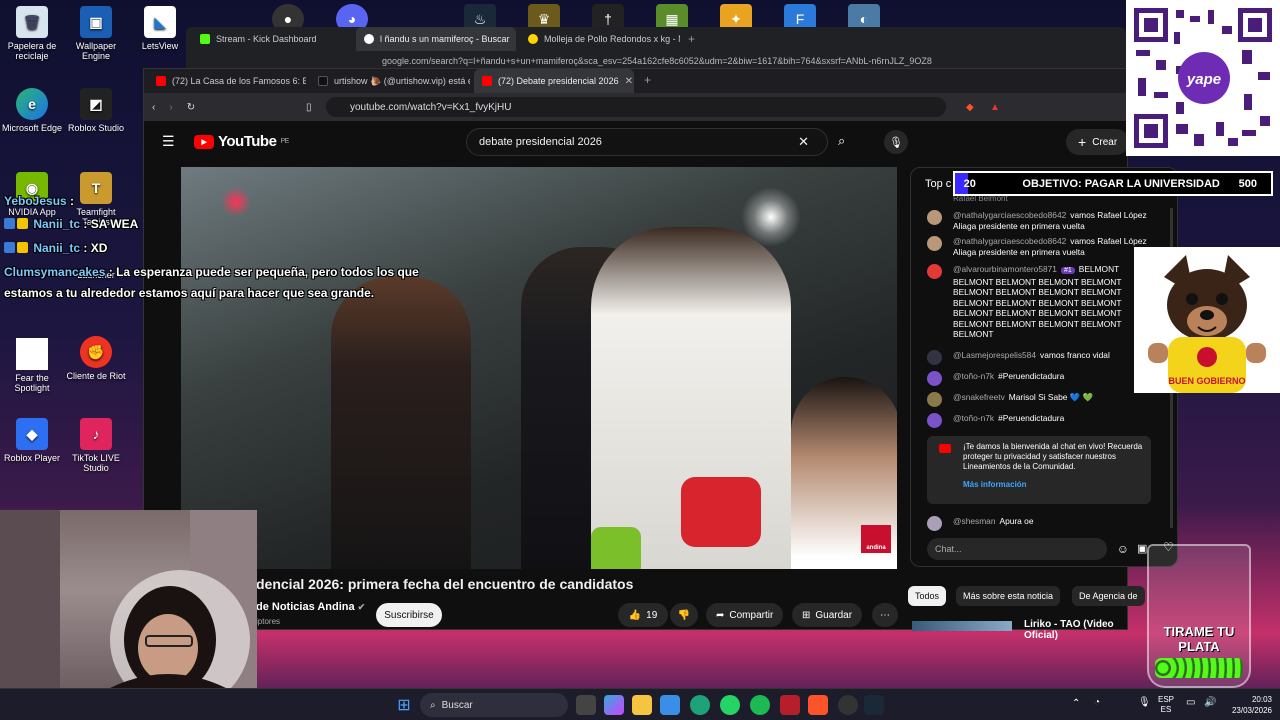 The width and height of the screenshot is (1280, 720). I want to click on tab-label: Stream - Kick Dashboard, so click(266, 39).